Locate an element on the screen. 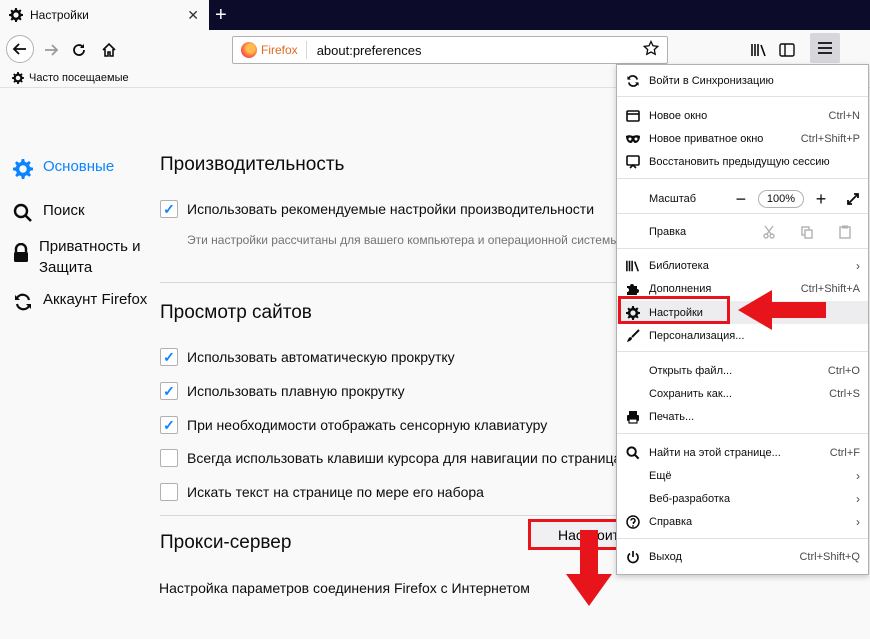 Image resolution: width=870 pixels, height=639 pixels. category-account: Аккаунт Firefox is located at coordinates (79, 302).